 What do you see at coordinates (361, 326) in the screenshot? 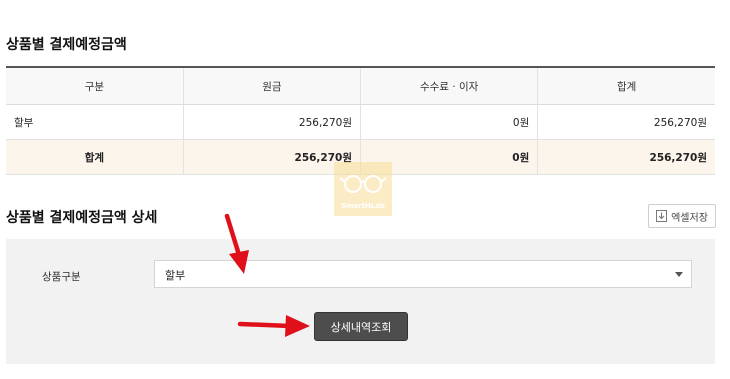
I see `detail-search-button: 상세내역조회` at bounding box center [361, 326].